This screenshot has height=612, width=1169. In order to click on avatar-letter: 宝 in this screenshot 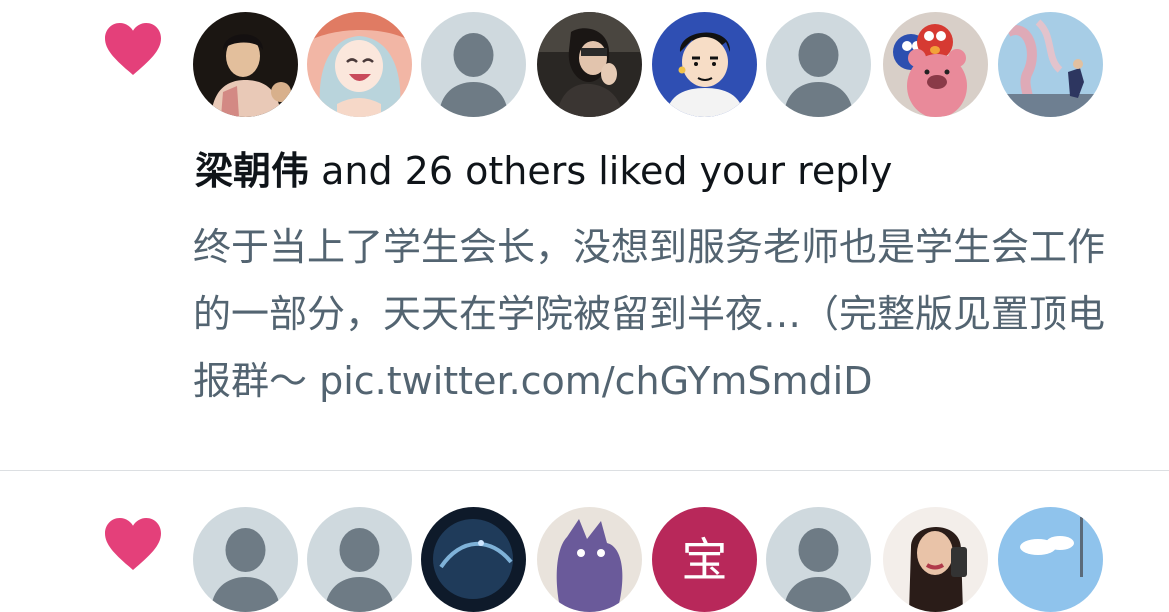, I will do `click(704, 559)`.